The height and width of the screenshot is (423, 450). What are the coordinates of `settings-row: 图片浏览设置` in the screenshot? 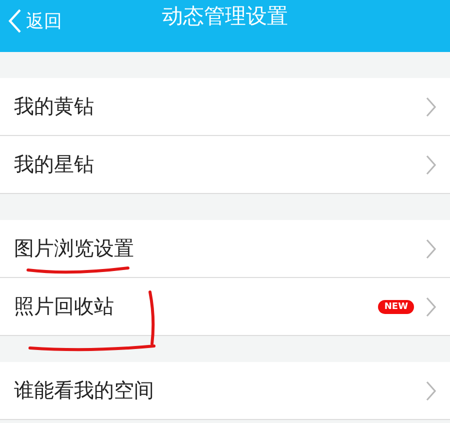 It's located at (225, 249).